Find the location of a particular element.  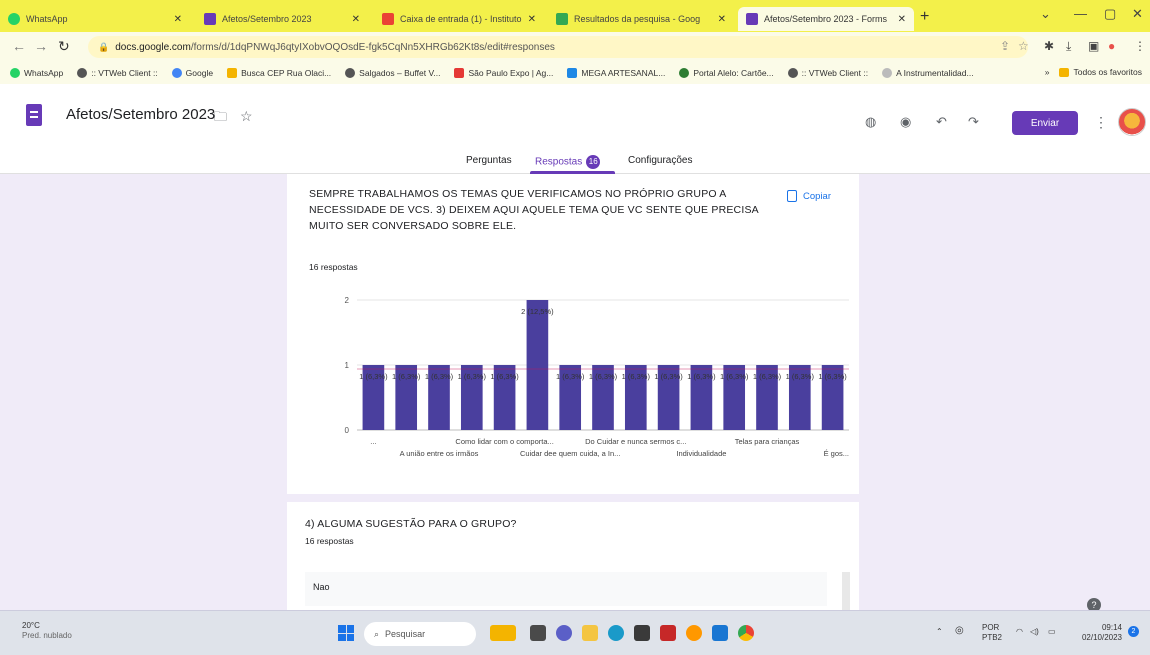

tab-label: Caixa de entrada (1) - Instituto is located at coordinates (461, 19).